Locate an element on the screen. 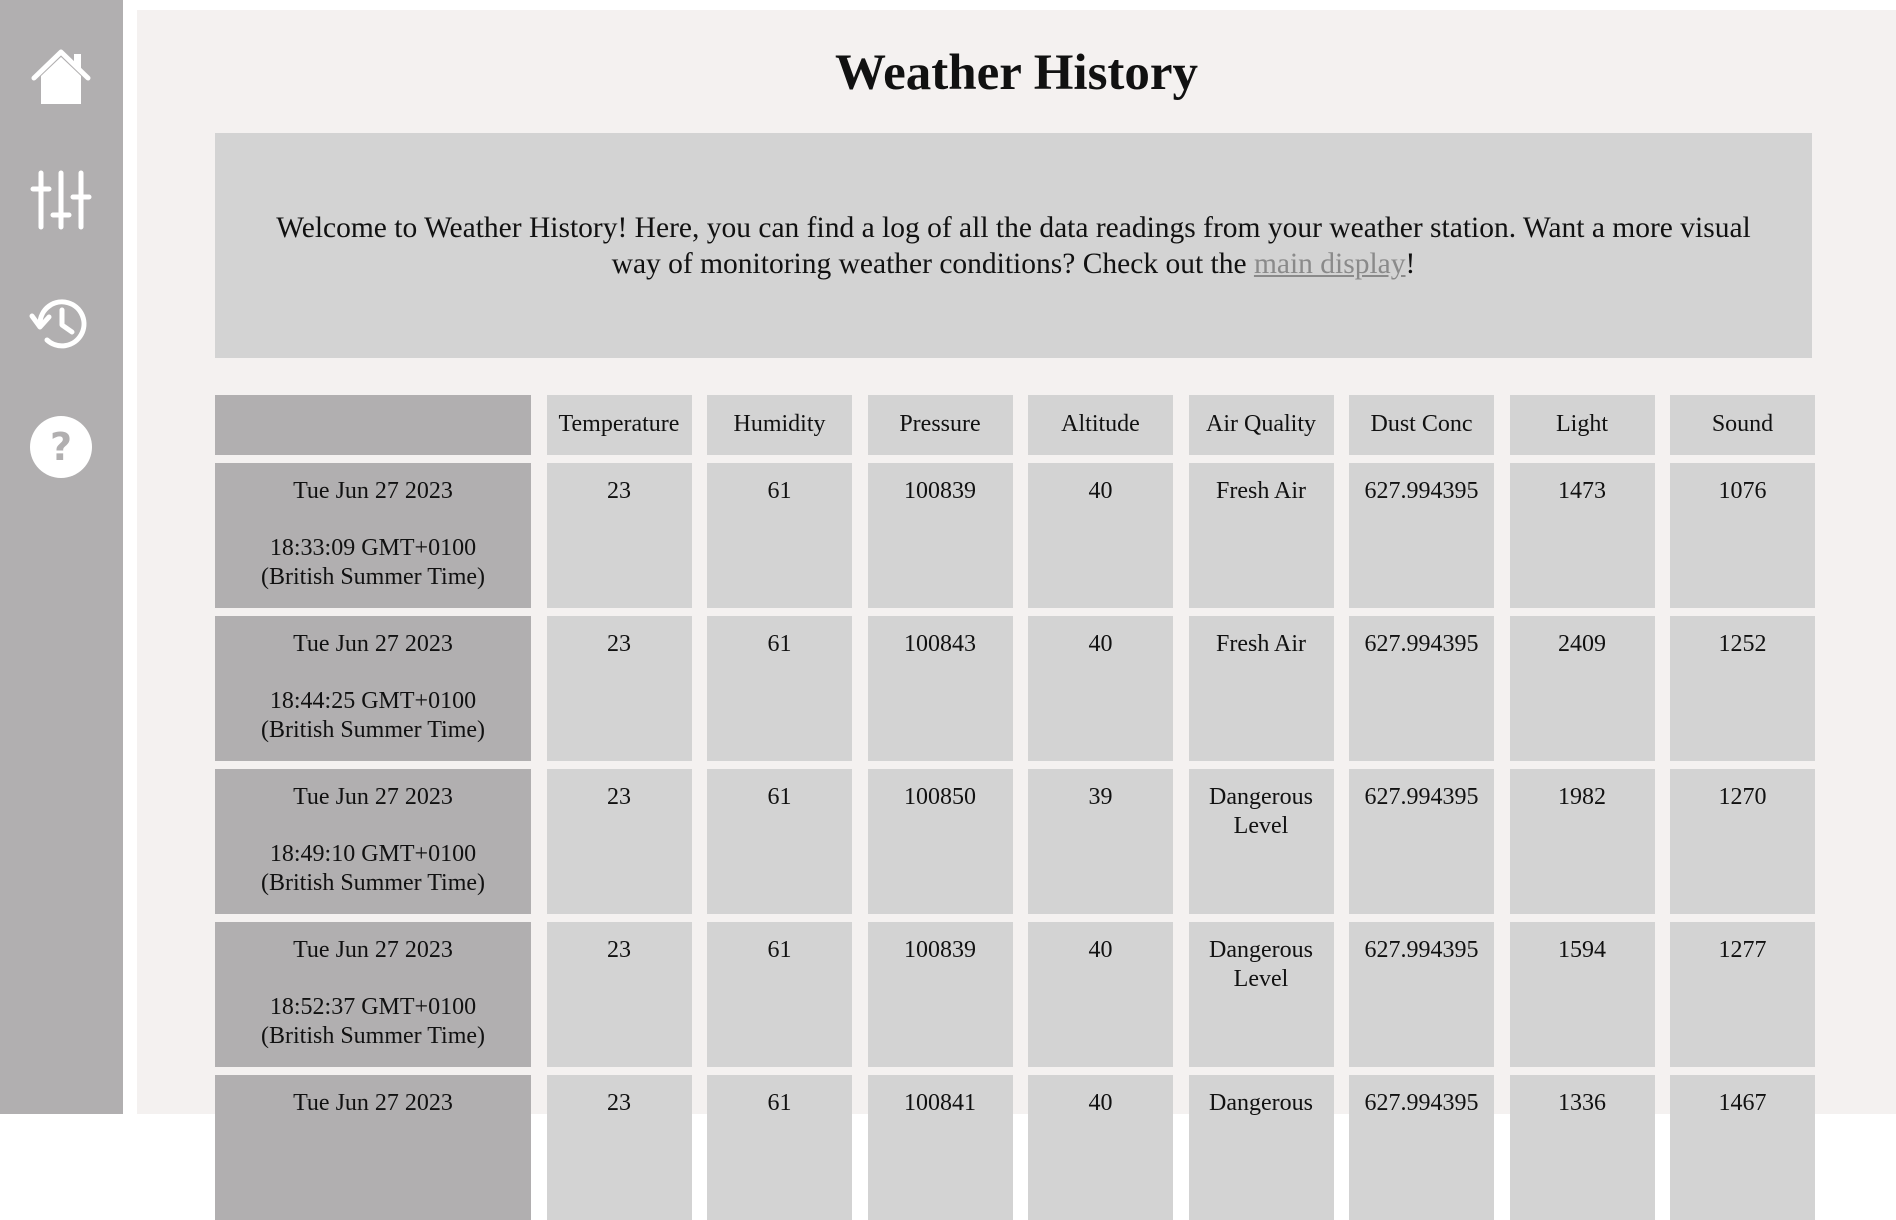  nav-history-button is located at coordinates (61, 323).